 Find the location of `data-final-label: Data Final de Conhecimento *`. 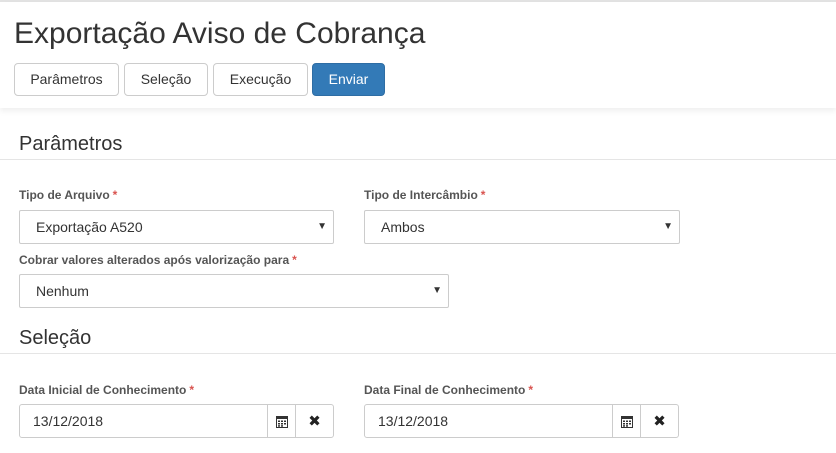

data-final-label: Data Final de Conhecimento * is located at coordinates (448, 390).